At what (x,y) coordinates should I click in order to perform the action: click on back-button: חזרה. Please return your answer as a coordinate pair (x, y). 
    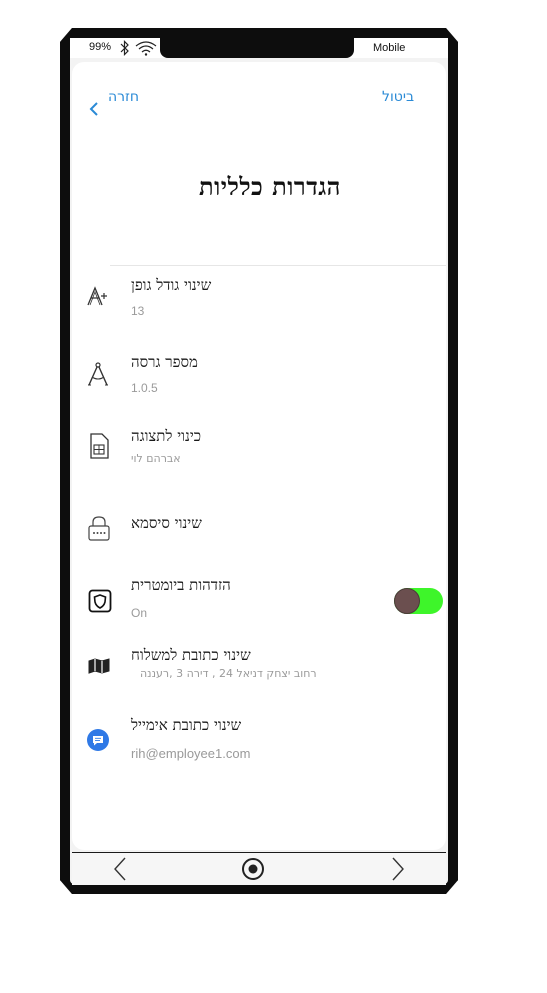
    Looking at the image, I should click on (123, 97).